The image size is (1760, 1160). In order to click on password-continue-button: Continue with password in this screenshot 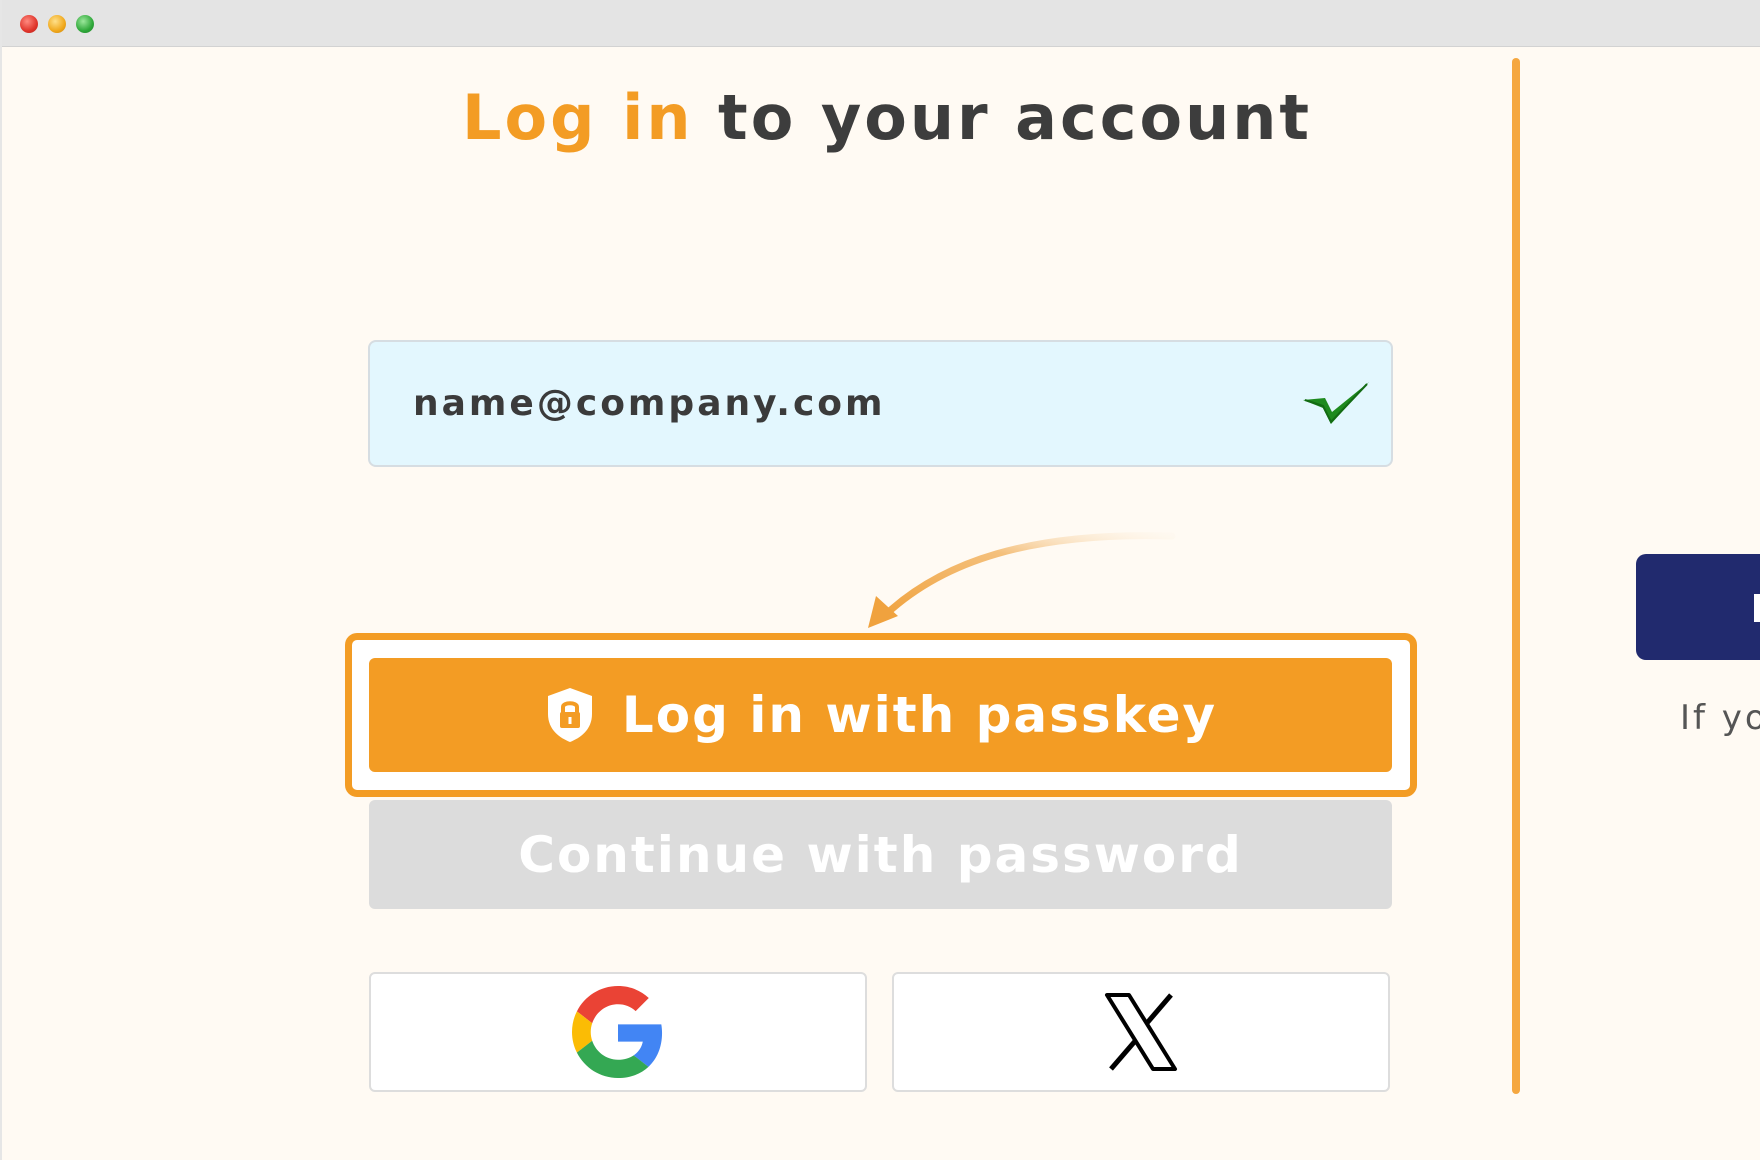, I will do `click(880, 854)`.